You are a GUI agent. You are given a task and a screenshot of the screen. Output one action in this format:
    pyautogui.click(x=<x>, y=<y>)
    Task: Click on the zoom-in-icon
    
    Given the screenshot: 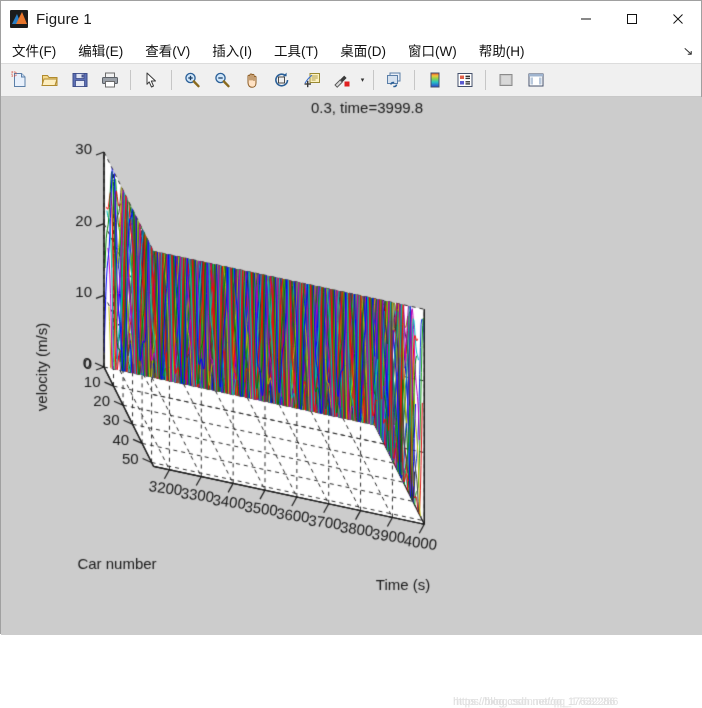 What is the action you would take?
    pyautogui.click(x=192, y=80)
    